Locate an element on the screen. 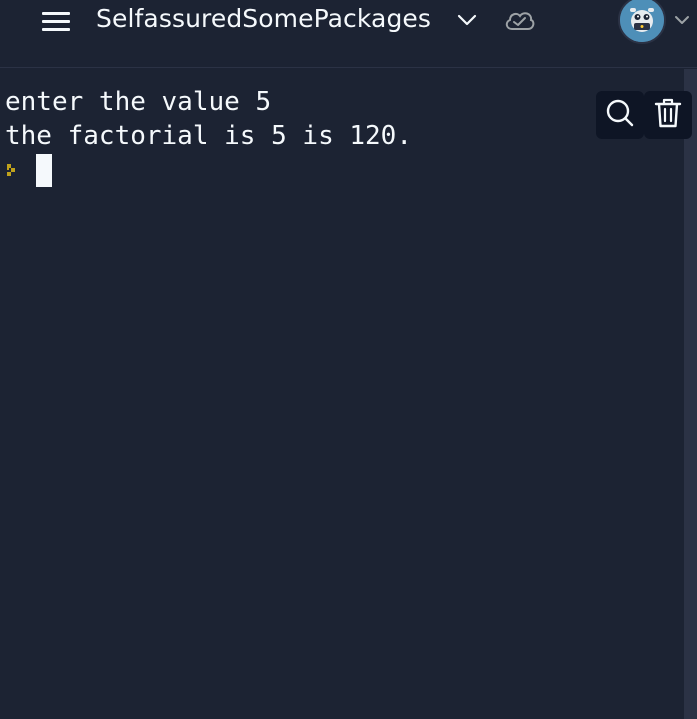 The height and width of the screenshot is (719, 697). search-button is located at coordinates (620, 115).